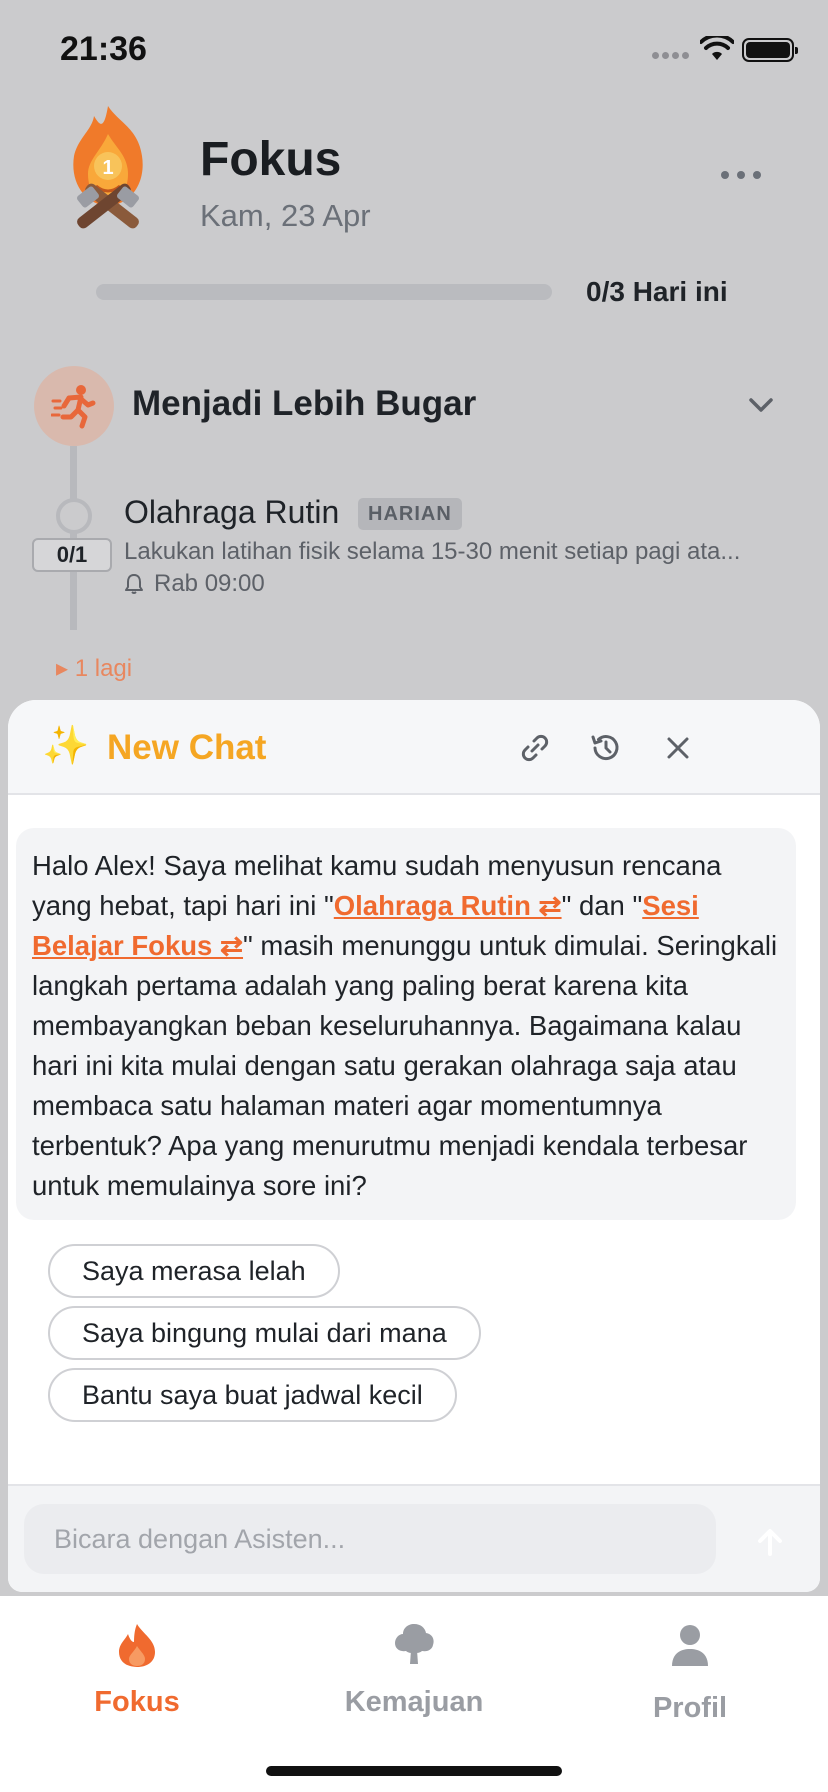  Describe the element at coordinates (761, 405) in the screenshot. I see `chevron-down-icon` at that location.